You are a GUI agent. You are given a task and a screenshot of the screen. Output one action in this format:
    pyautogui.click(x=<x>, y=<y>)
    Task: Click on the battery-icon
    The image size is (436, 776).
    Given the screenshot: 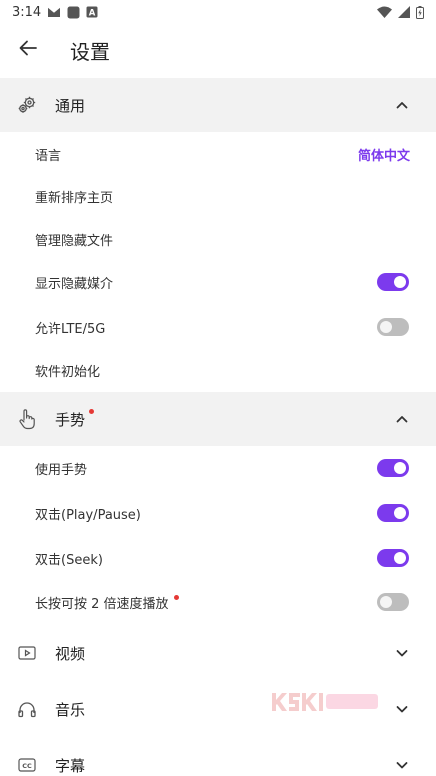 What is the action you would take?
    pyautogui.click(x=420, y=12)
    